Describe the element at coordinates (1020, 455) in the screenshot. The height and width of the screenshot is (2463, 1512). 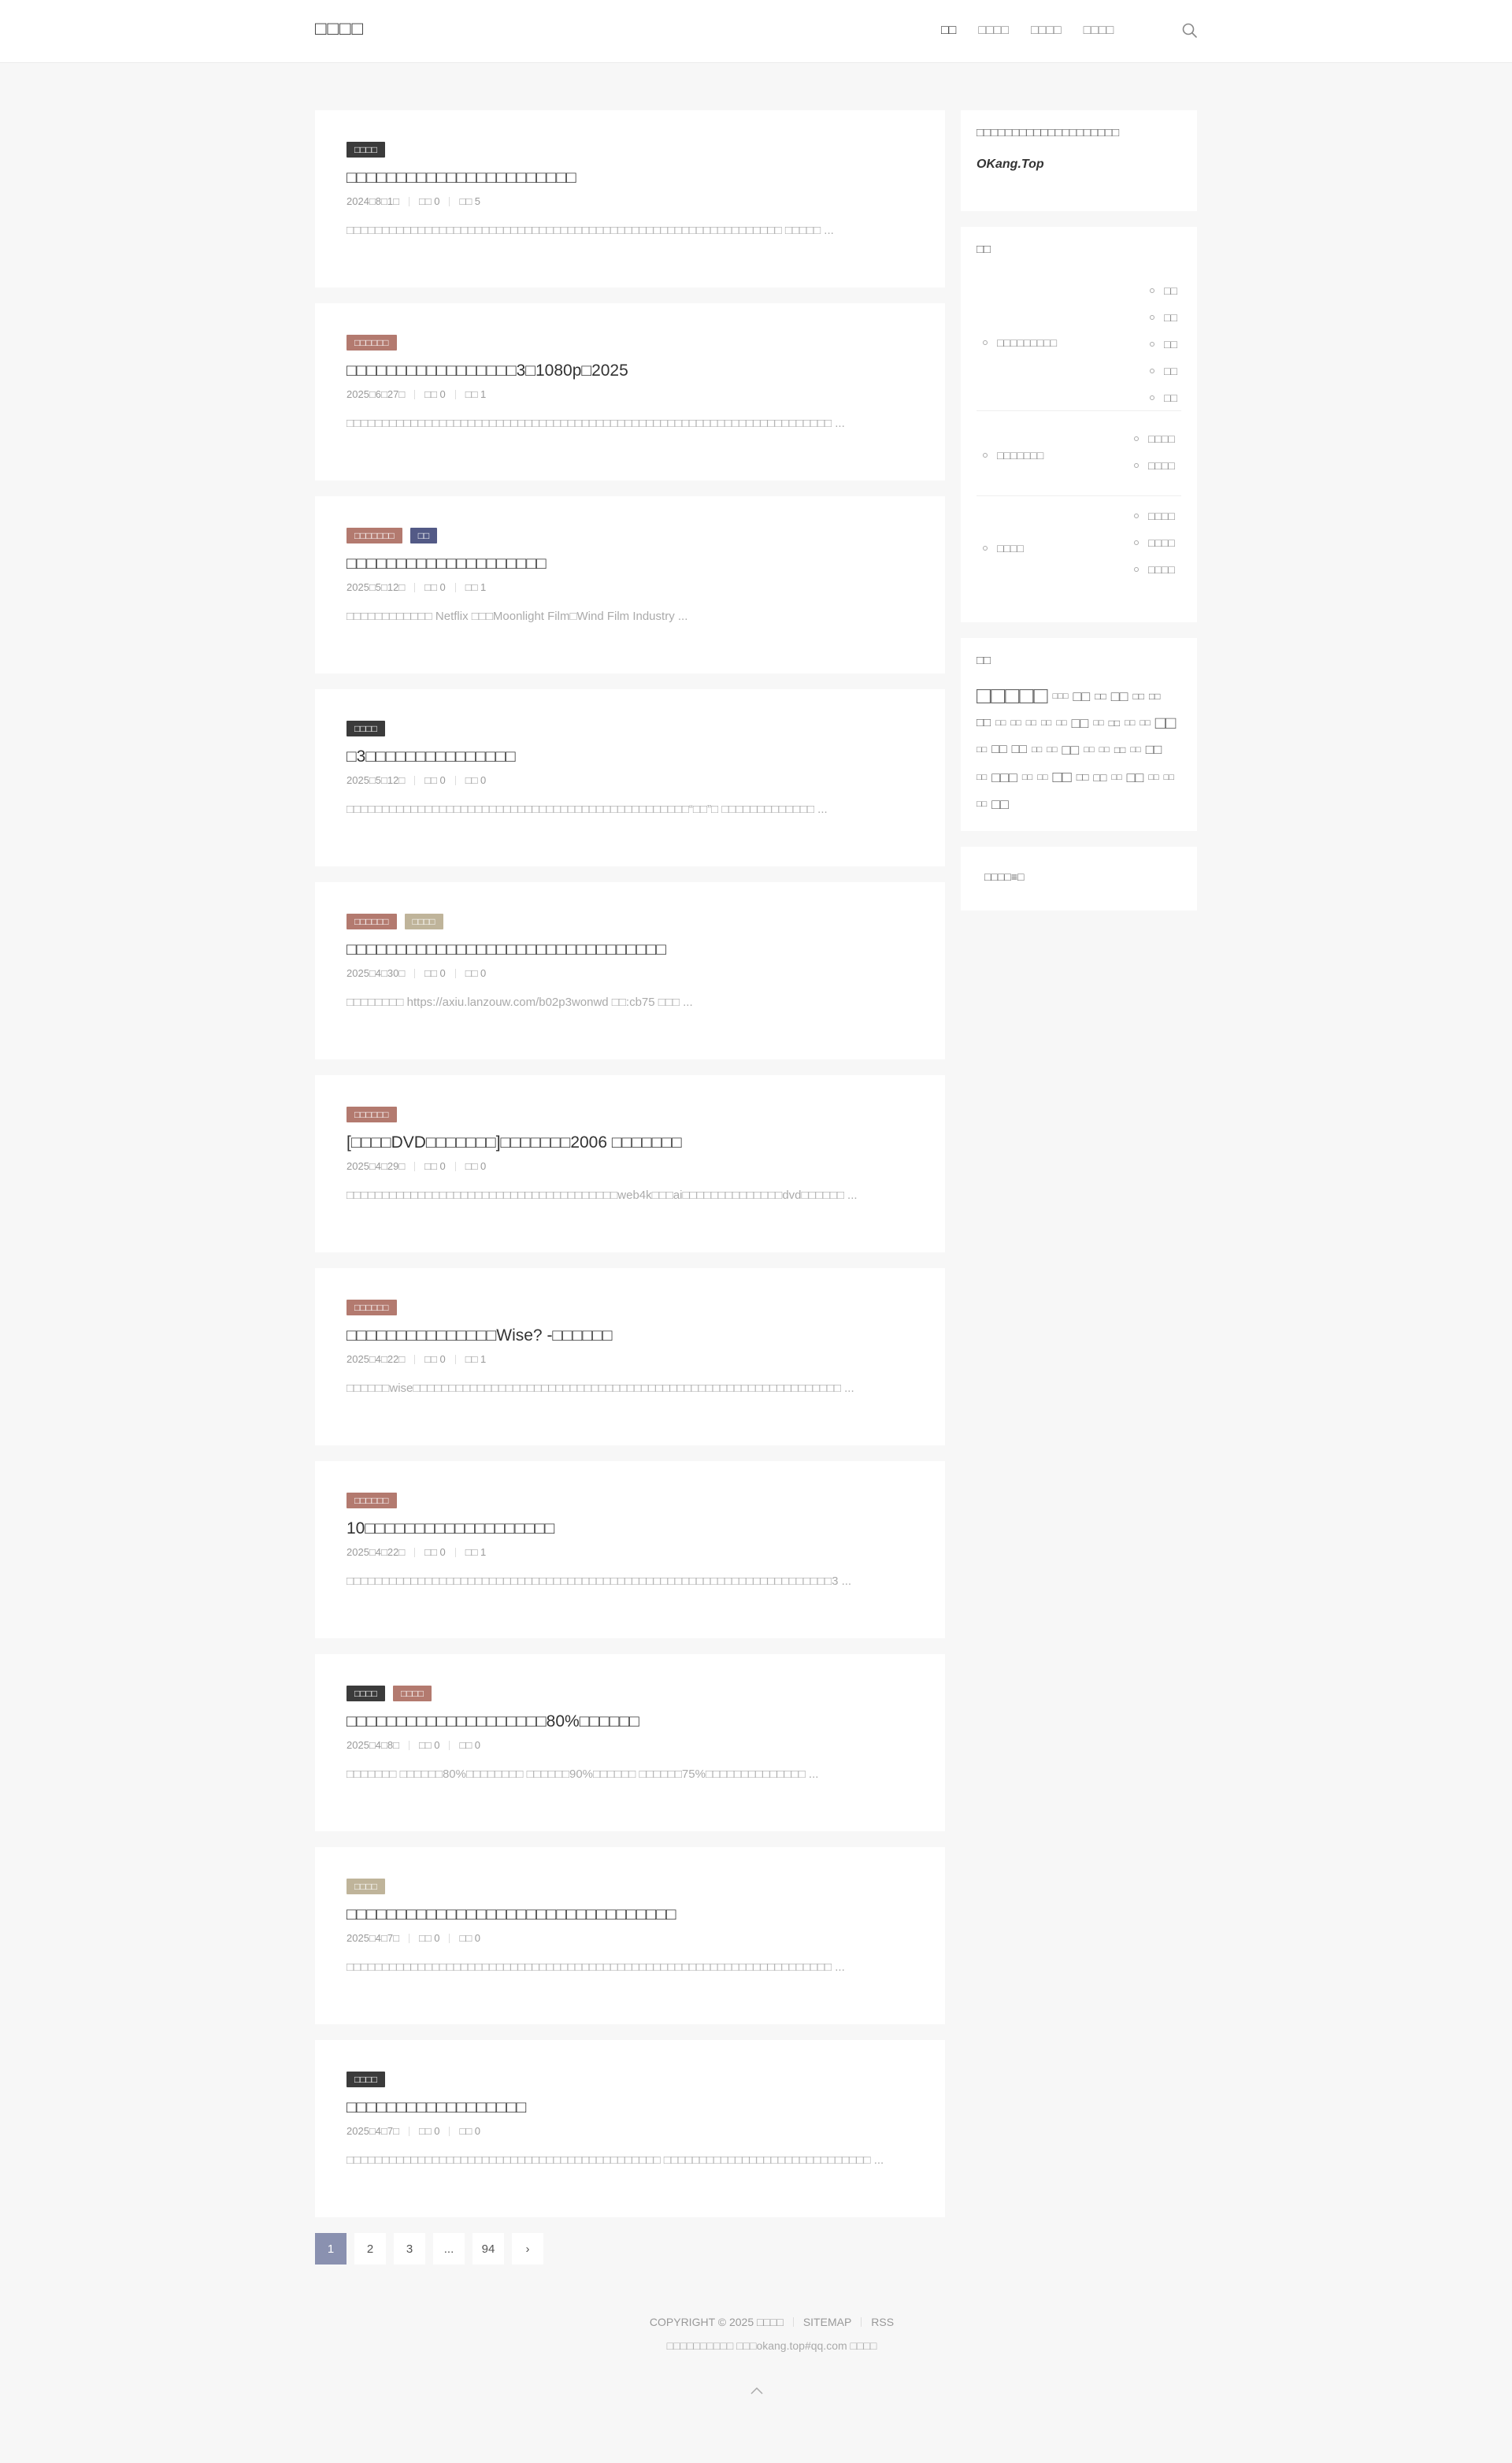
I see `menu-item-label: □□□□□□□` at that location.